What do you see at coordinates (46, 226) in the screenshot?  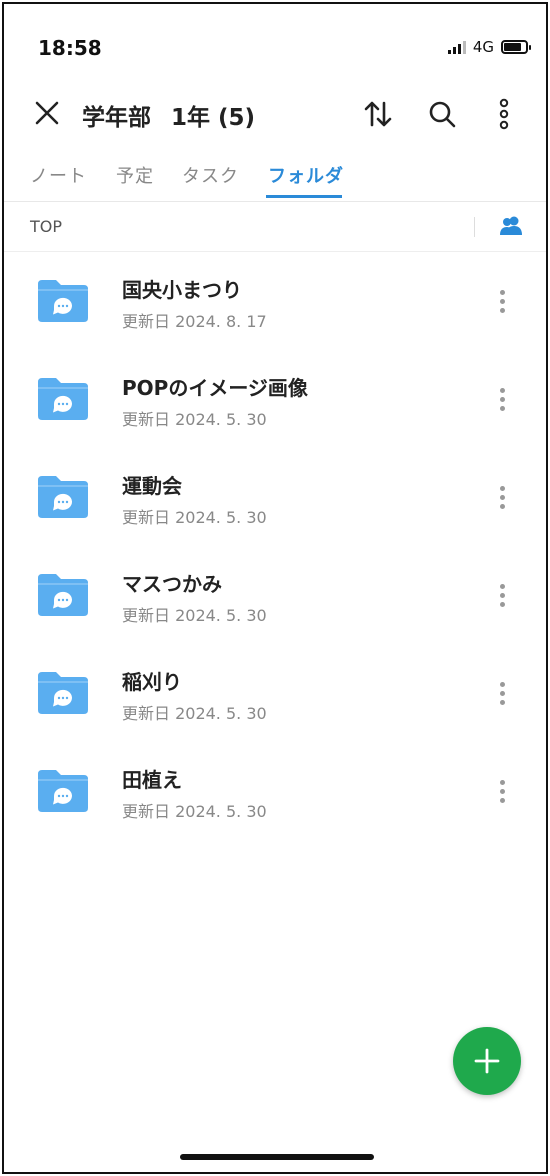 I see `breadcrumb: TOP` at bounding box center [46, 226].